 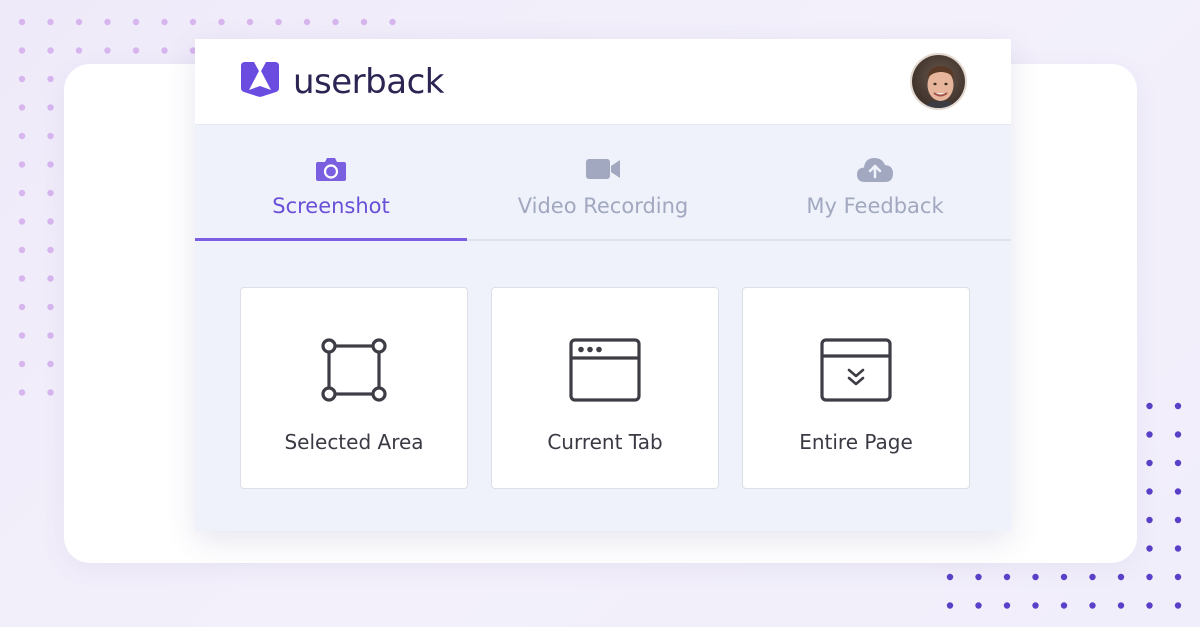 What do you see at coordinates (603, 169) in the screenshot?
I see `video-camera-icon` at bounding box center [603, 169].